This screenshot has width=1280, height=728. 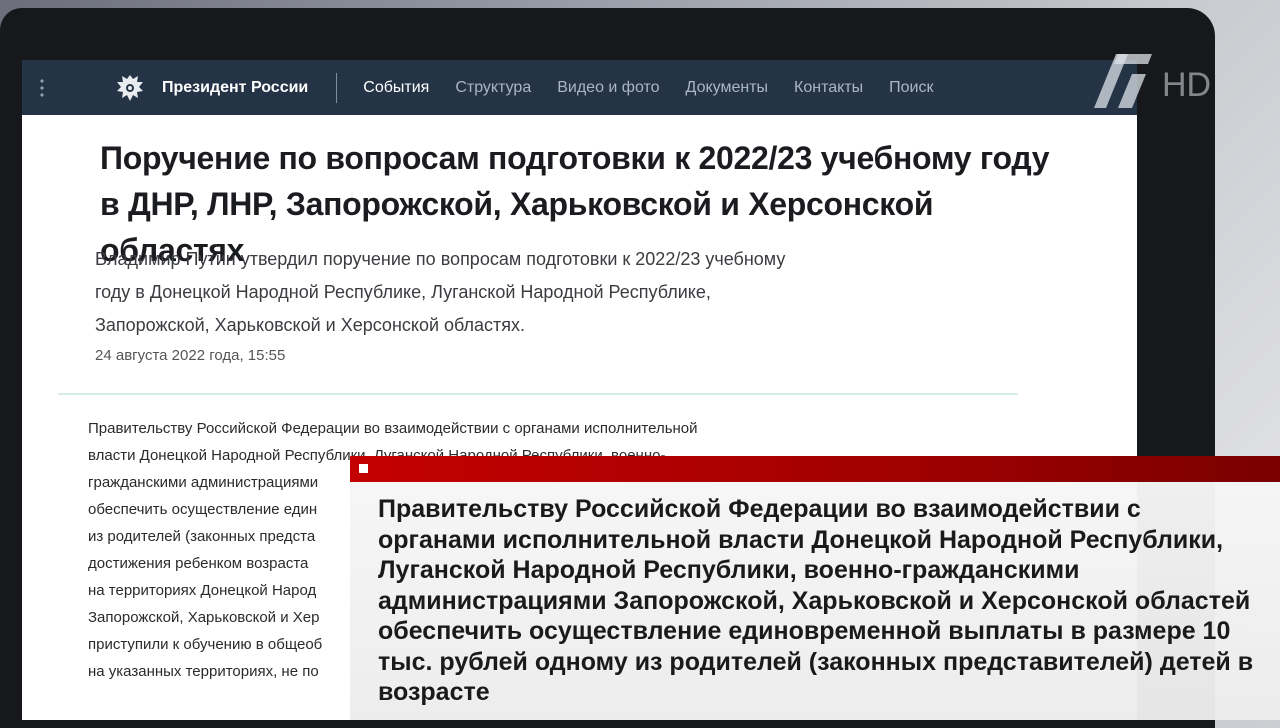 I want to click on channel-one-logo: HD, so click(x=1158, y=81).